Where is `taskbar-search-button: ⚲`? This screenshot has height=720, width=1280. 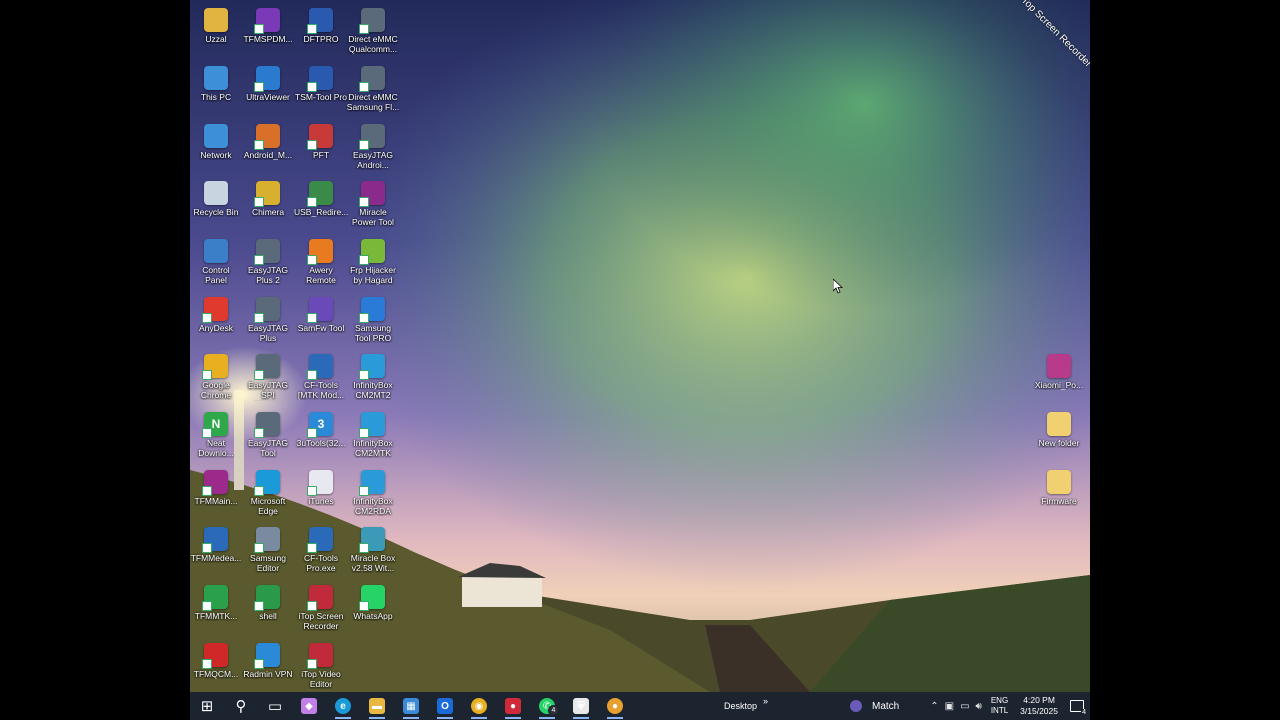
taskbar-search-button: ⚲ is located at coordinates (241, 706).